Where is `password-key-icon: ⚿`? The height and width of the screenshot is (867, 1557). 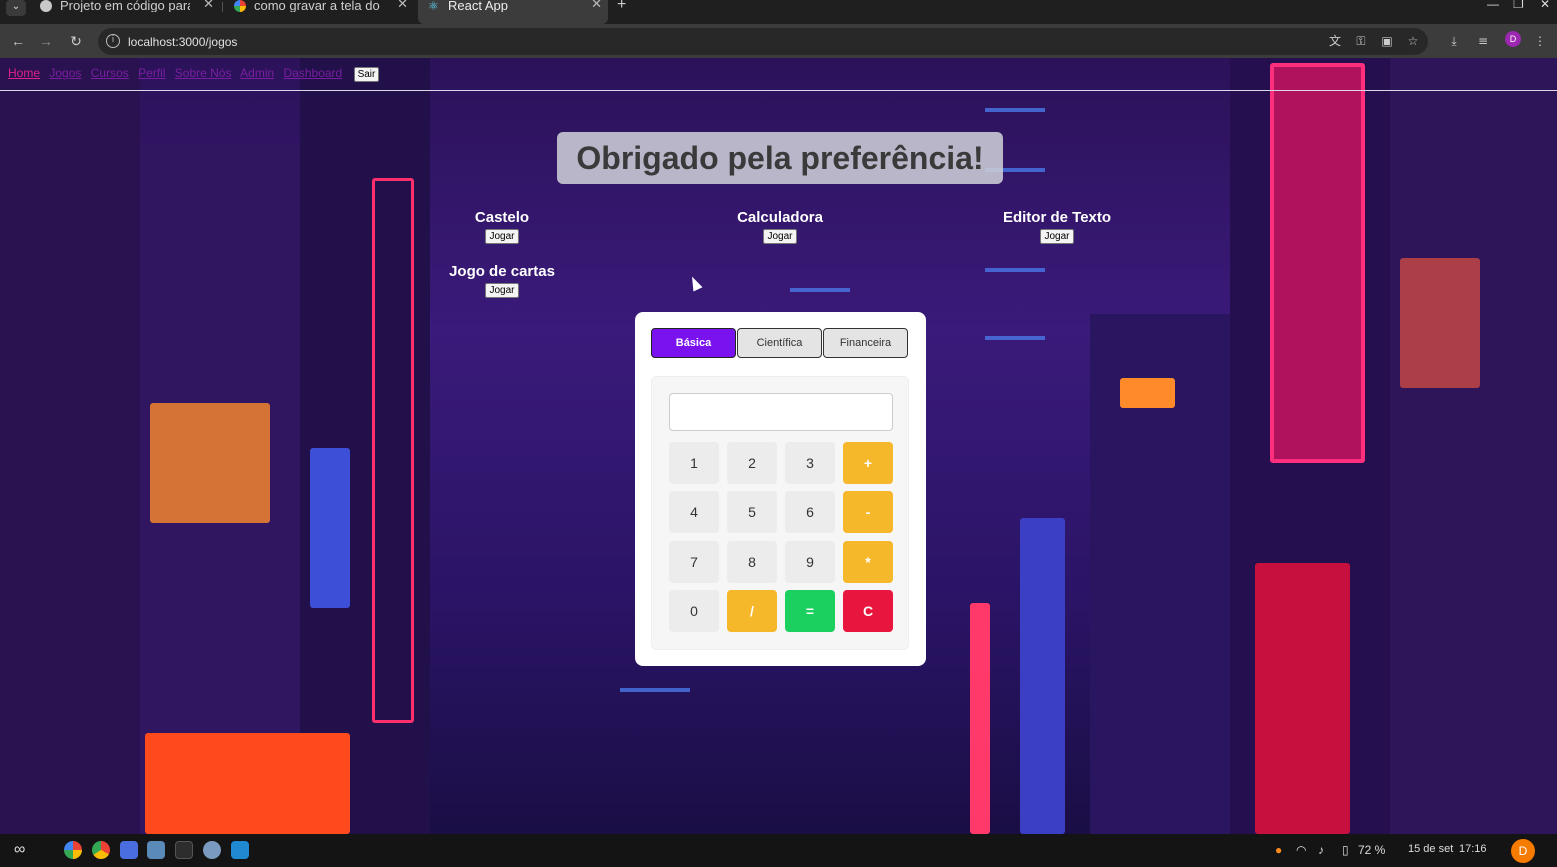 password-key-icon: ⚿ is located at coordinates (1361, 41).